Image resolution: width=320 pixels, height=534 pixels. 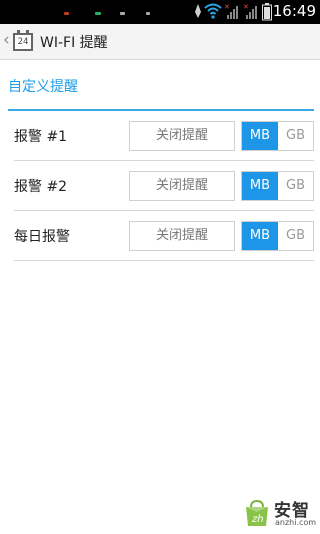 I want to click on section-title: 自定义提醒, so click(x=43, y=87).